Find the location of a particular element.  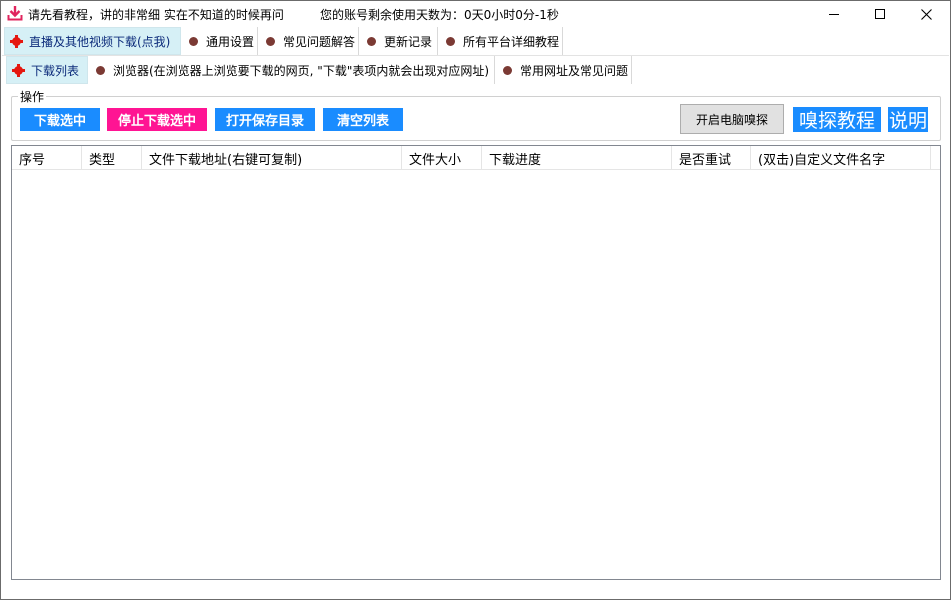

download-icon is located at coordinates (15, 13).